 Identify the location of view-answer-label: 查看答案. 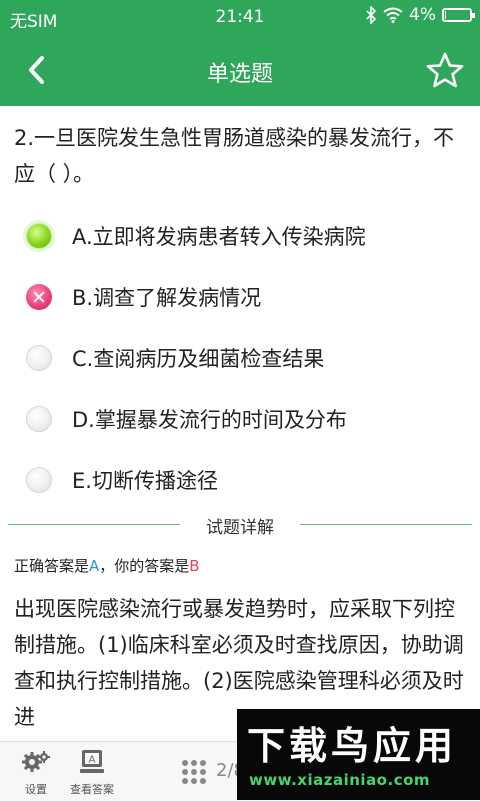
(92, 789).